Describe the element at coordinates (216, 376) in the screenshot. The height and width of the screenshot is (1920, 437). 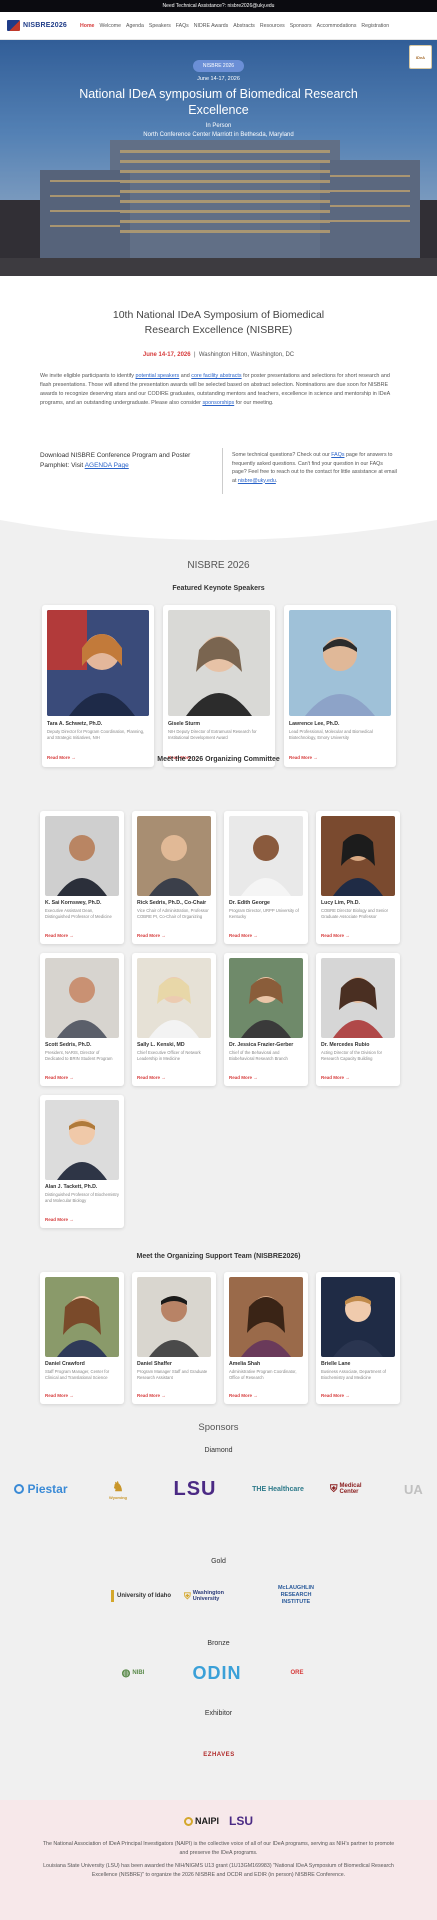
I see `core-facility-abstracts-link: core facility abstracts` at that location.